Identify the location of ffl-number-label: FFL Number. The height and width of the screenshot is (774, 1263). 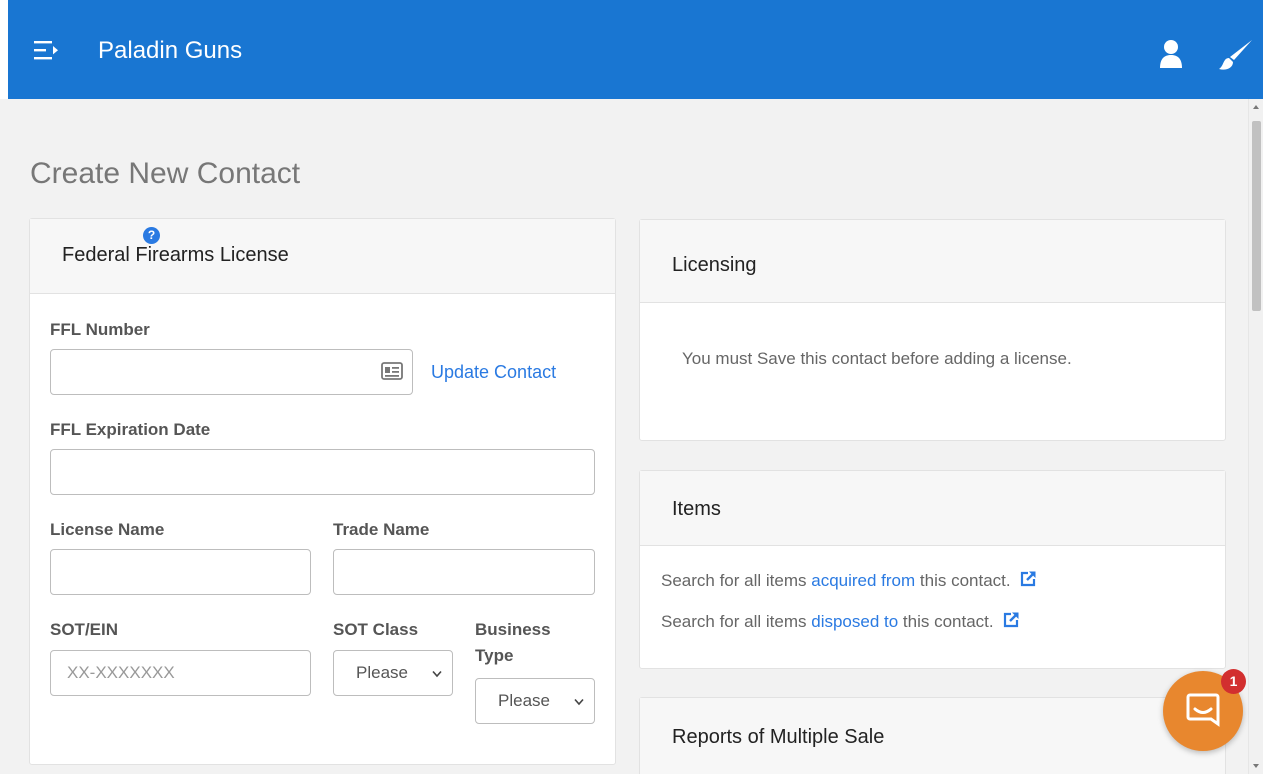
(100, 329).